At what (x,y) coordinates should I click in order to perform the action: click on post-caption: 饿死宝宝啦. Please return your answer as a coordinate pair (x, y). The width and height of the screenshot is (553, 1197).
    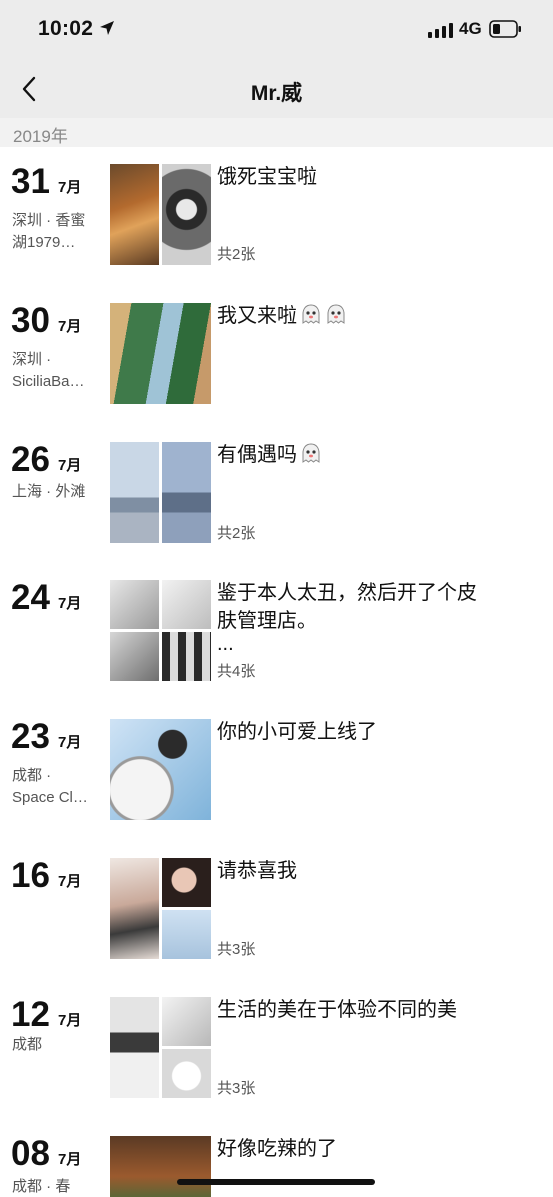
    Looking at the image, I should click on (267, 177).